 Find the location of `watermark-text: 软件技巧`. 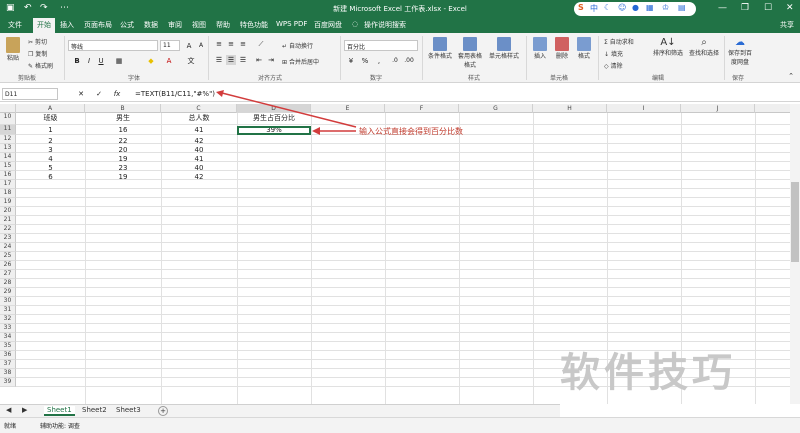

watermark-text: 软件技巧 is located at coordinates (648, 373).